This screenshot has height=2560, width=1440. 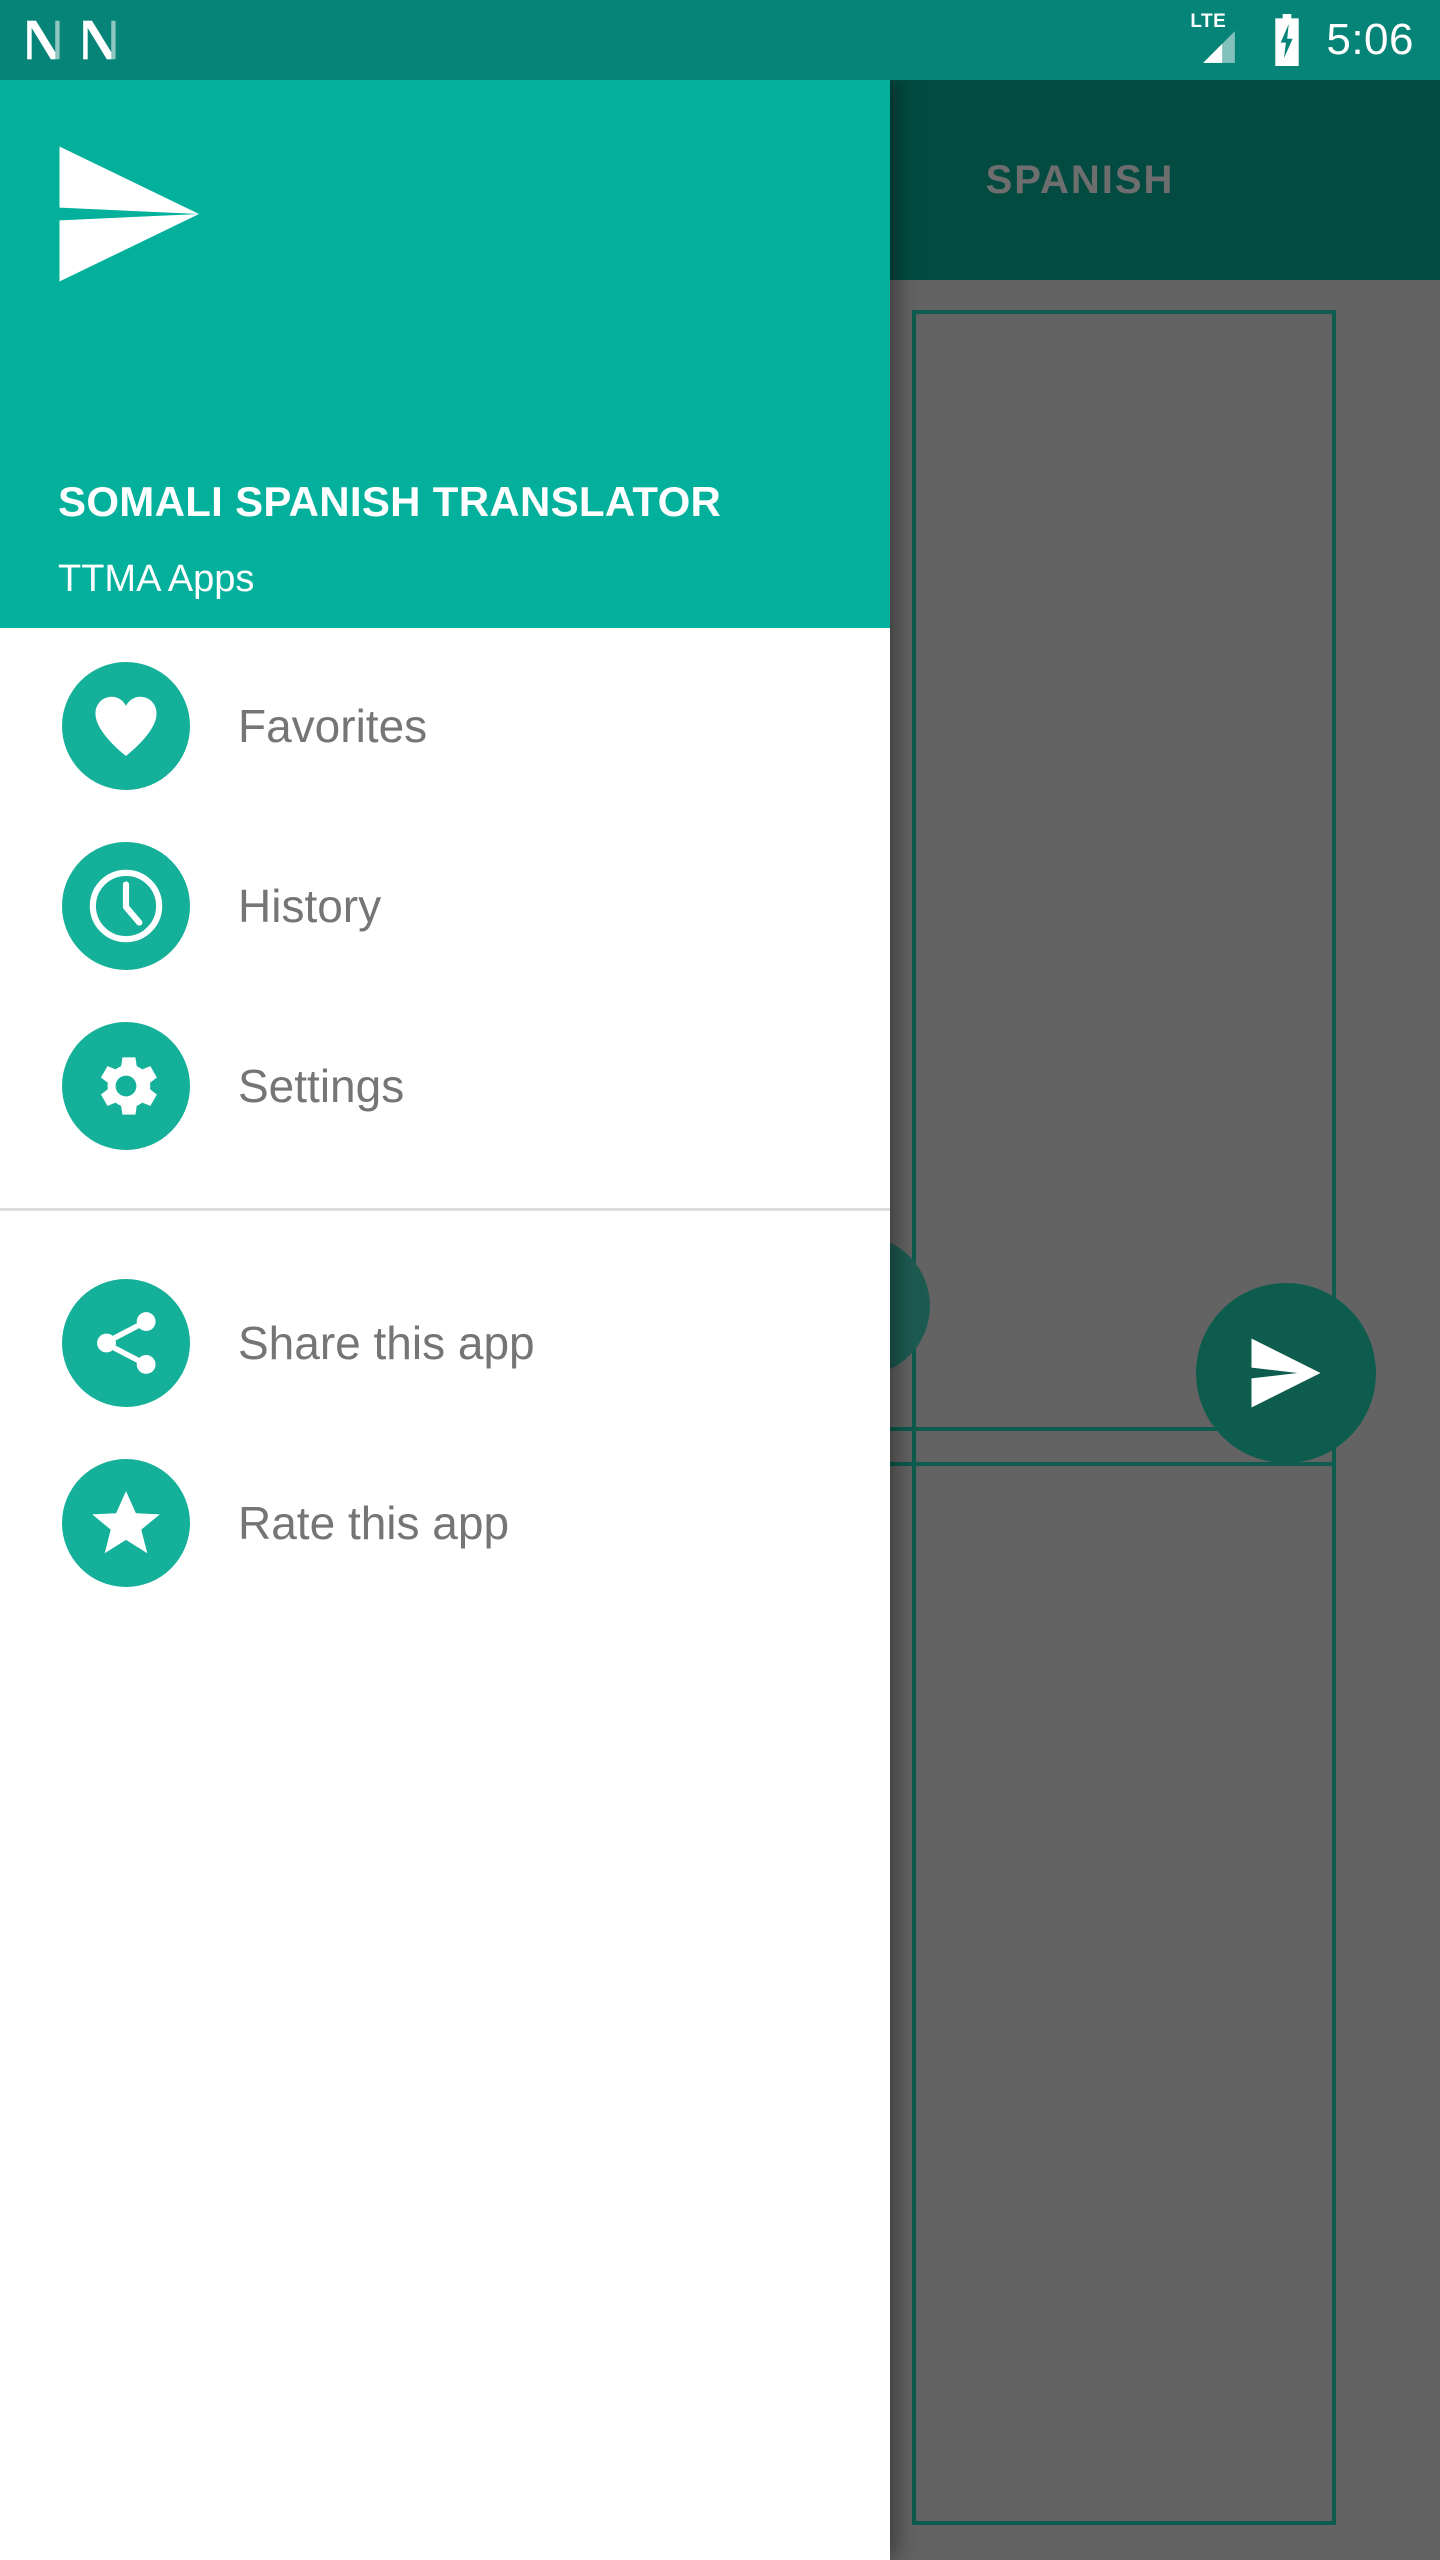 What do you see at coordinates (126, 1343) in the screenshot?
I see `share-icon` at bounding box center [126, 1343].